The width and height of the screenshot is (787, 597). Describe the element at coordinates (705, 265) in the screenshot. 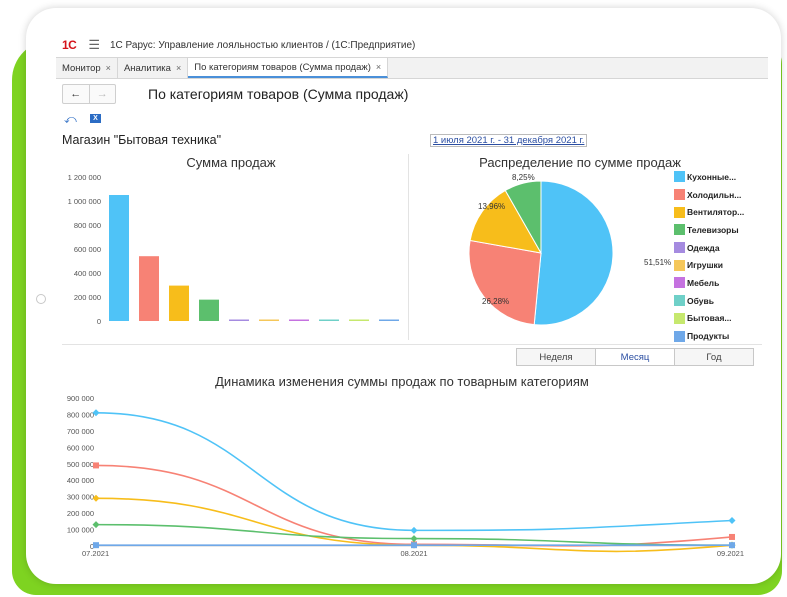

I see `legend-label: Игрушки` at that location.